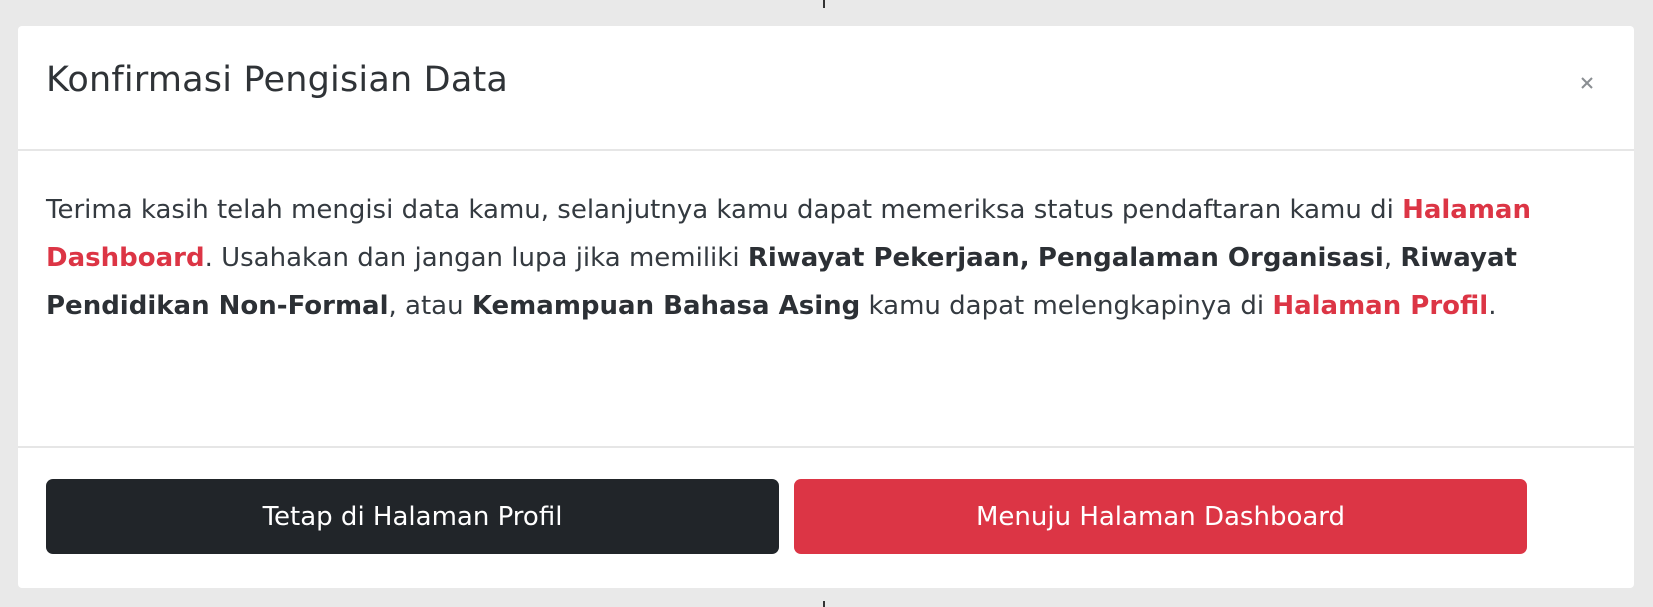 This screenshot has height=607, width=1653. Describe the element at coordinates (277, 80) in the screenshot. I see `modal-title: Konfirmasi Pengisian Data` at that location.